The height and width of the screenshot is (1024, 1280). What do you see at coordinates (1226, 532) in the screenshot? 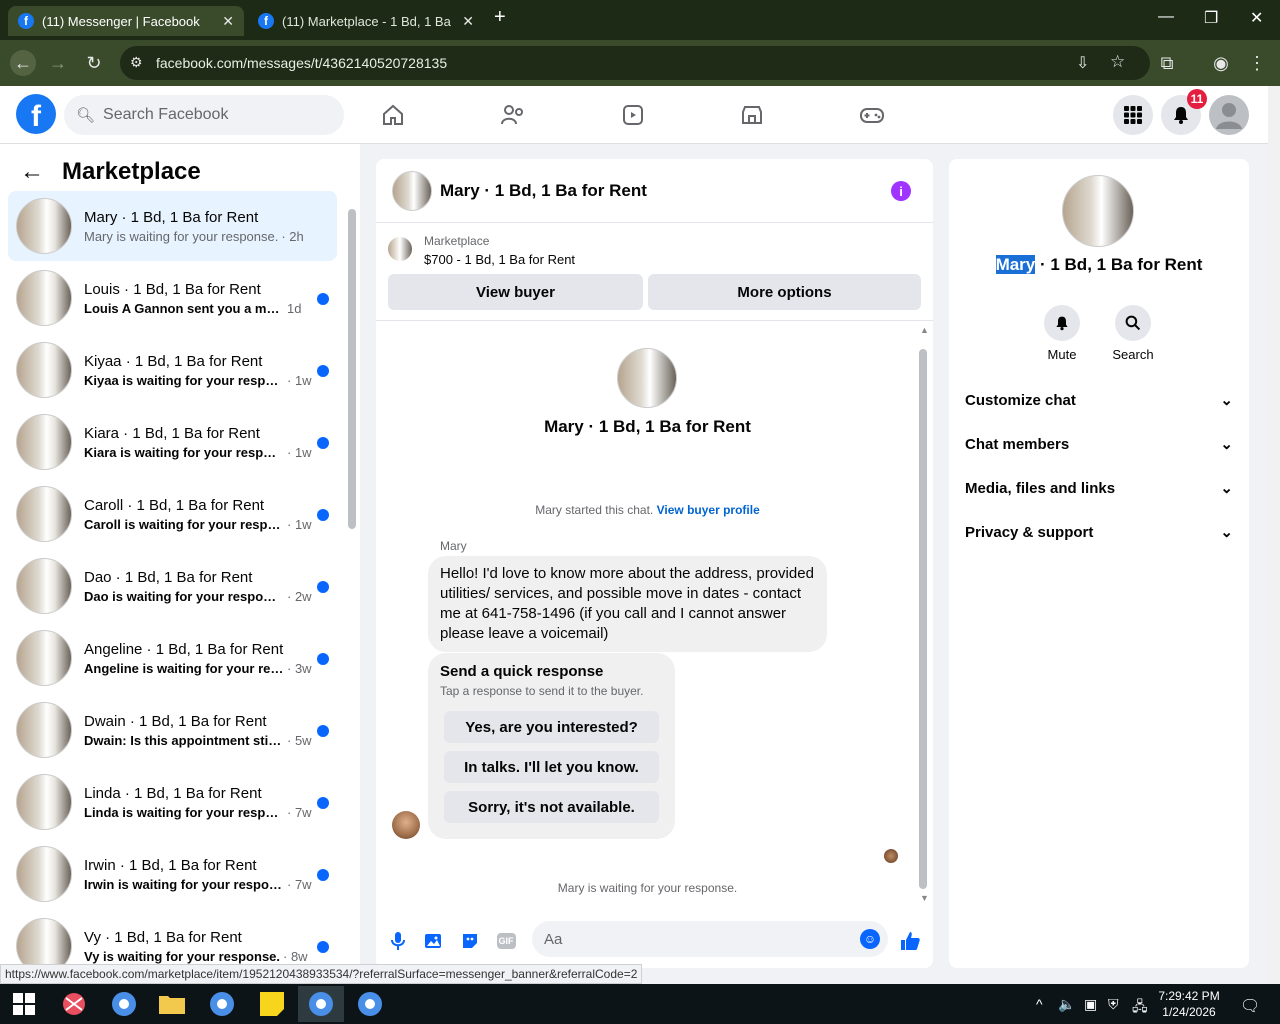
I see `chevron-down-icon: ⌄` at bounding box center [1226, 532].